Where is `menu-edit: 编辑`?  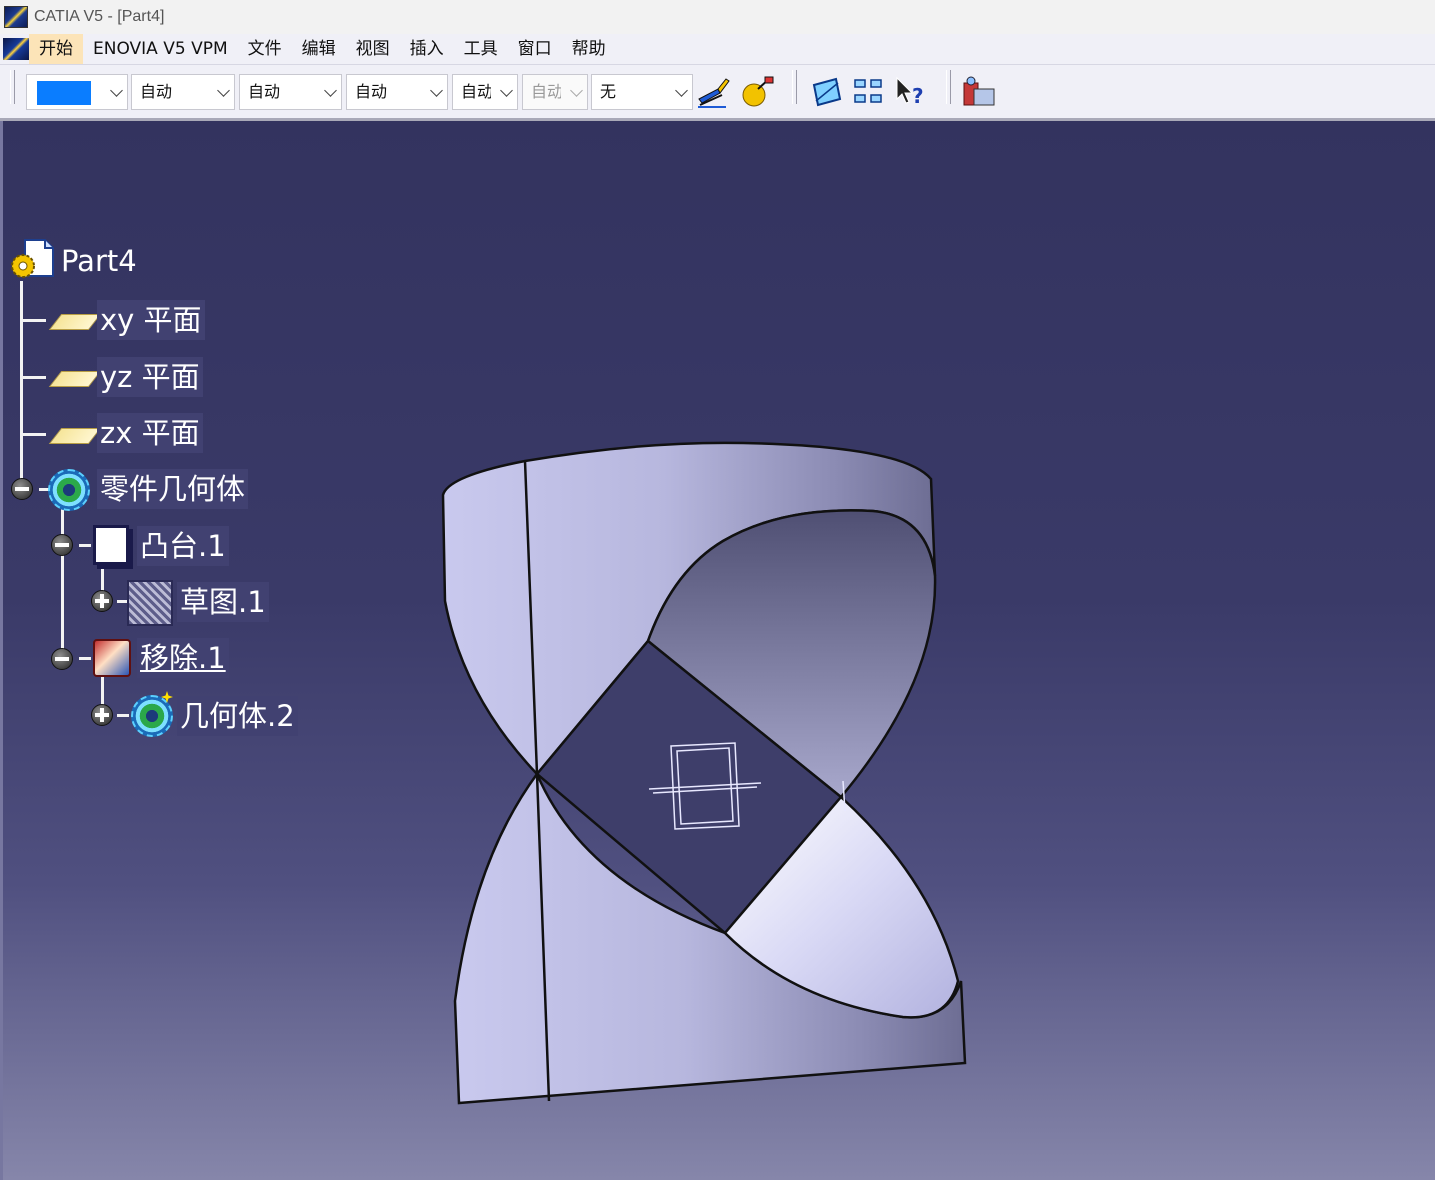 menu-edit: 编辑 is located at coordinates (319, 49).